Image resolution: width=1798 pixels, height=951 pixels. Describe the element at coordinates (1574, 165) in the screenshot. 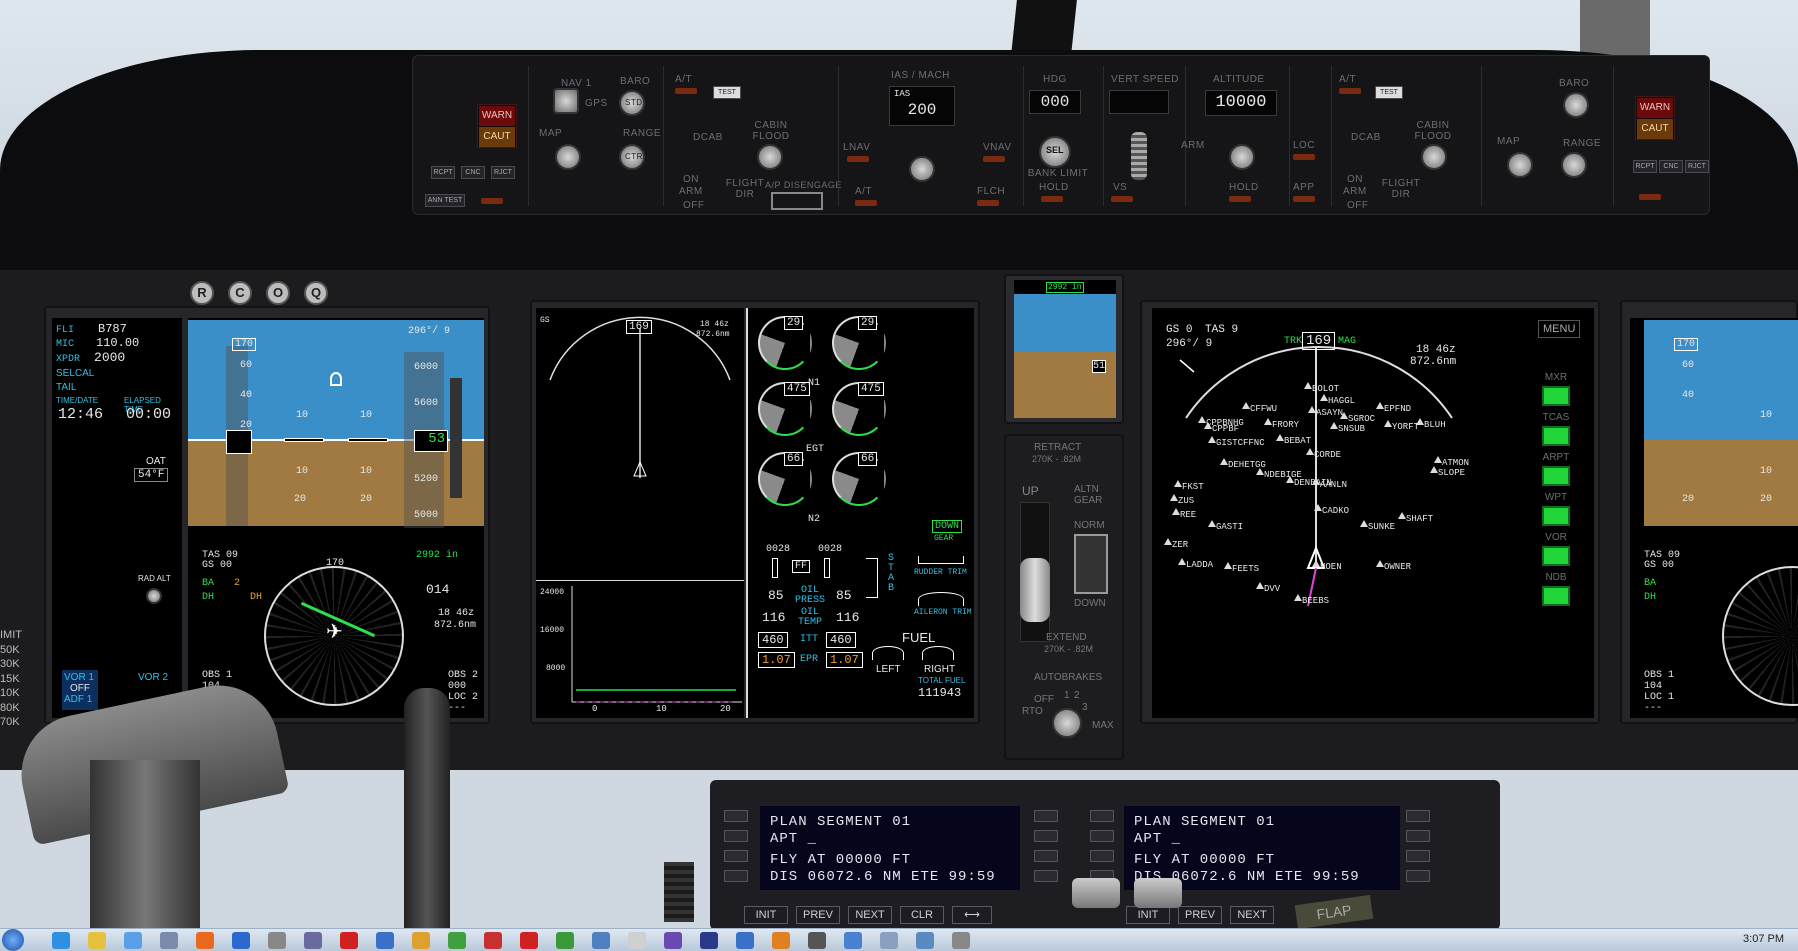

I see `range-right-knob` at that location.